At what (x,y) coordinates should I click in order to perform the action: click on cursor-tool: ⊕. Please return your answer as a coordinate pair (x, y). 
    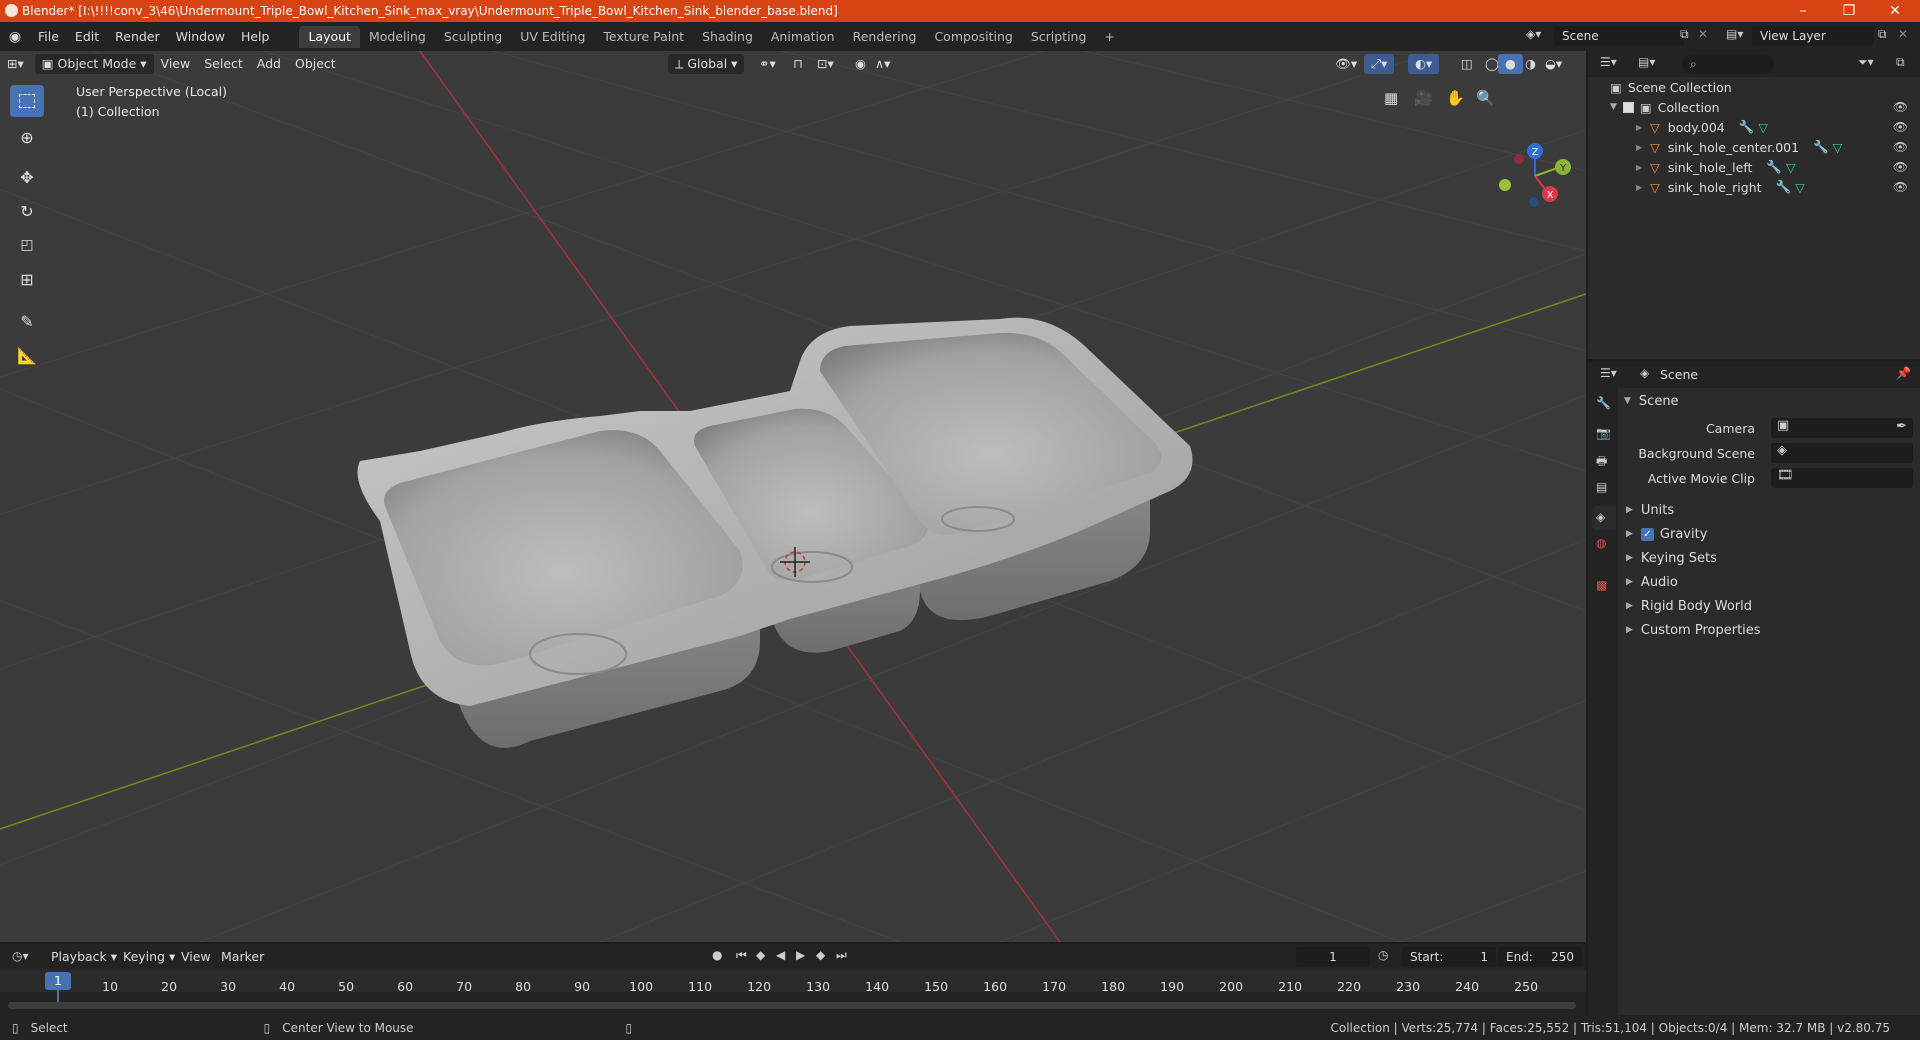
    Looking at the image, I should click on (27, 137).